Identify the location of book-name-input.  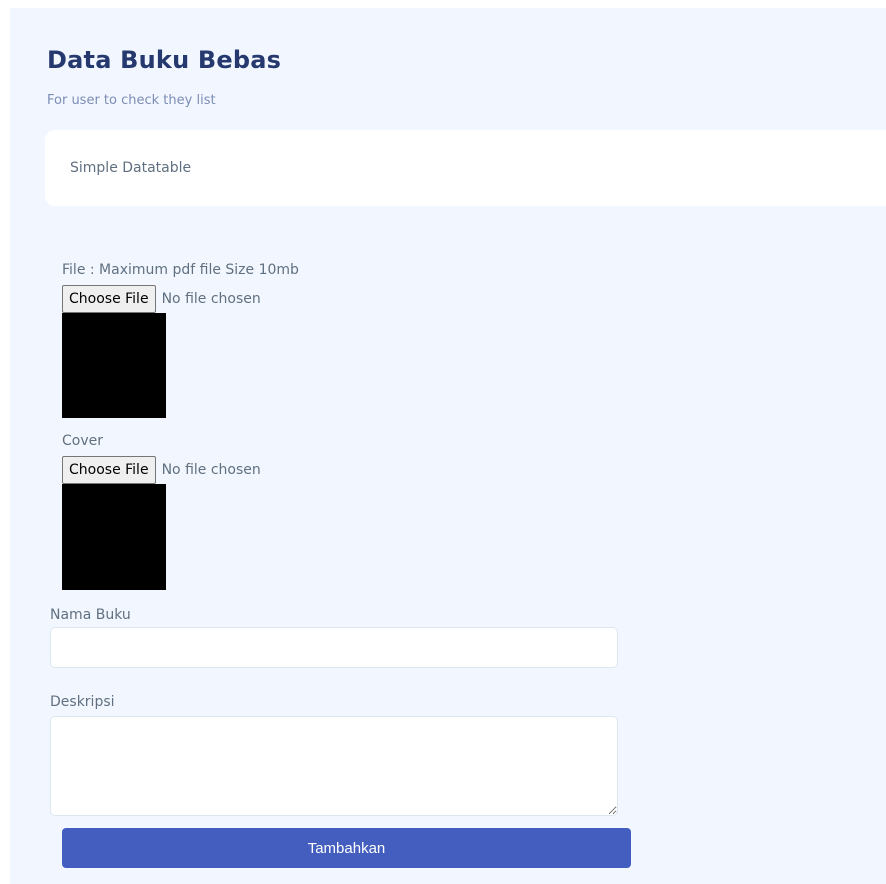
(334, 647).